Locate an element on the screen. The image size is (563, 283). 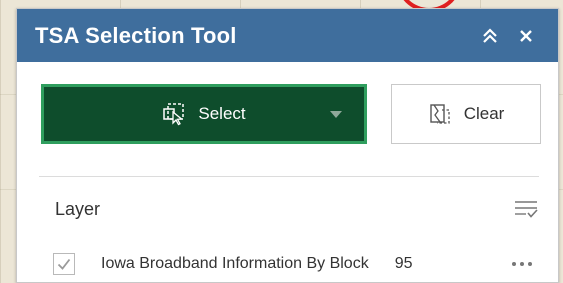
layer-section-title: Layer is located at coordinates (78, 208).